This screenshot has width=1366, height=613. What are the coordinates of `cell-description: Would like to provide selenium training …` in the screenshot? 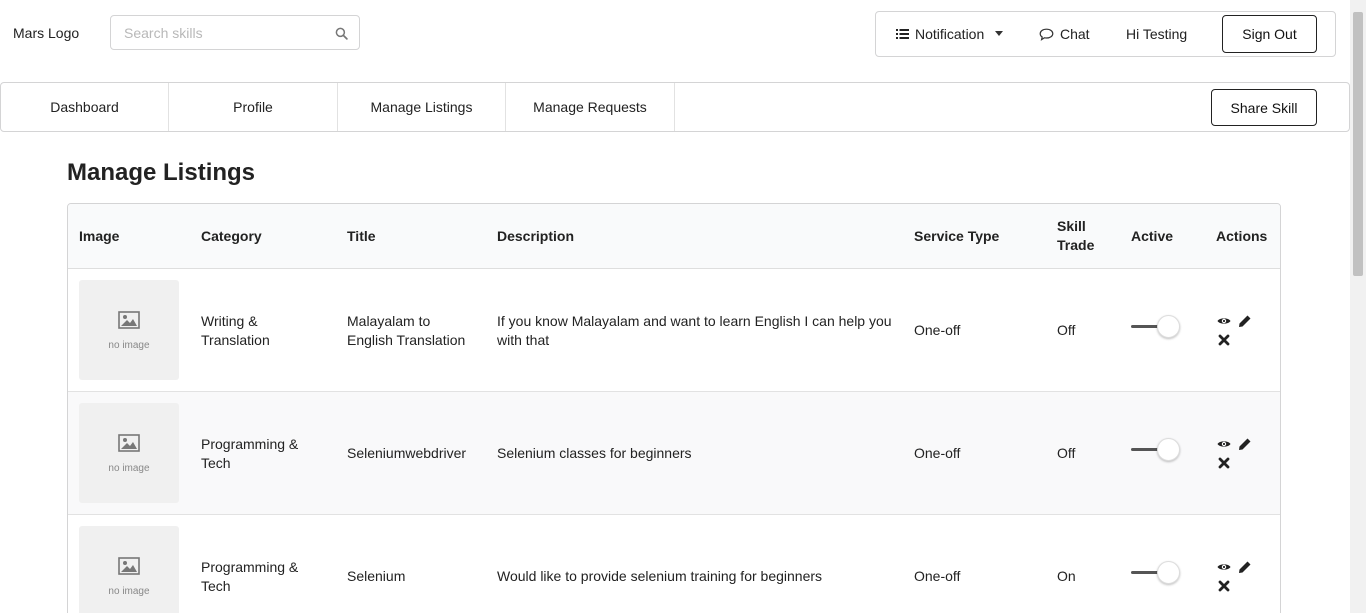 It's located at (660, 576).